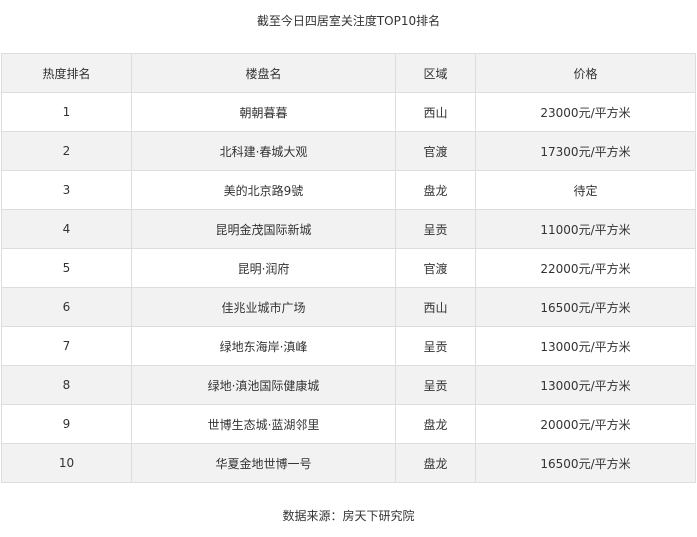  I want to click on page-title: 截至今日四居室关注度TOP10排名, so click(348, 21).